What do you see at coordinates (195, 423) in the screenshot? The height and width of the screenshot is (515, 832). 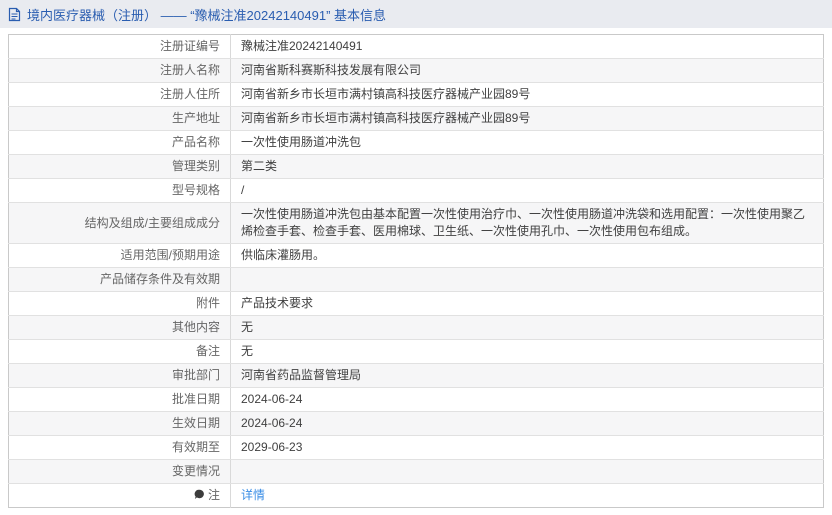 I see `row-label-text: 生效日期` at bounding box center [195, 423].